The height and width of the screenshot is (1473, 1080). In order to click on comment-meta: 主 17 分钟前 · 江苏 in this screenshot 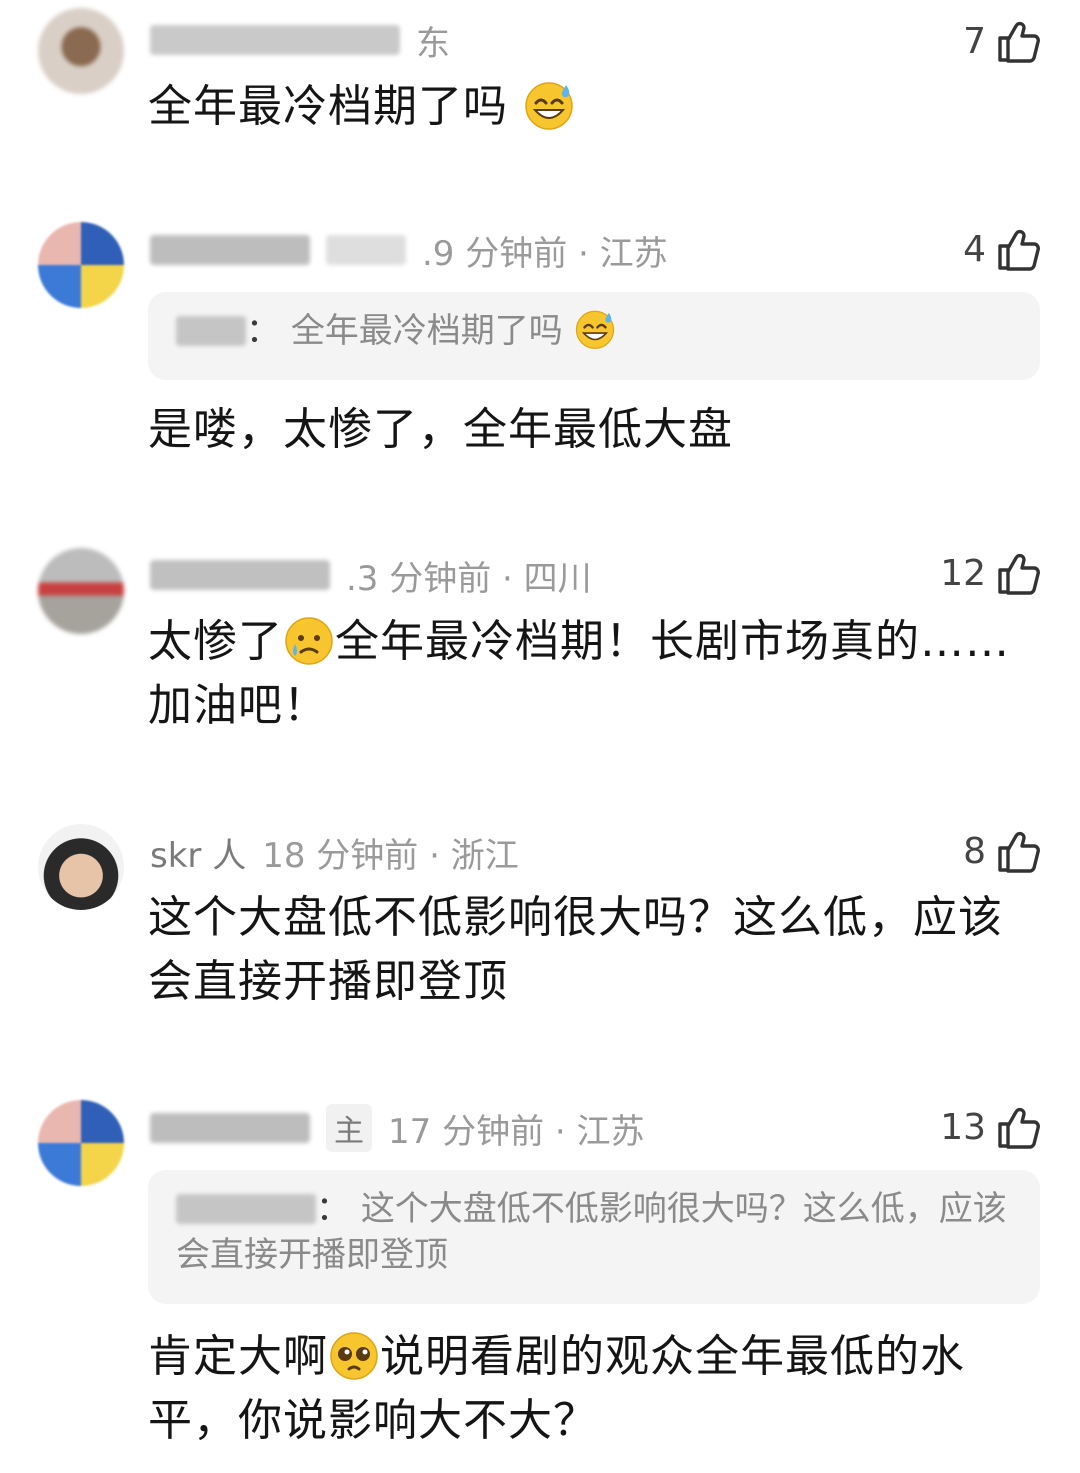, I will do `click(397, 1128)`.